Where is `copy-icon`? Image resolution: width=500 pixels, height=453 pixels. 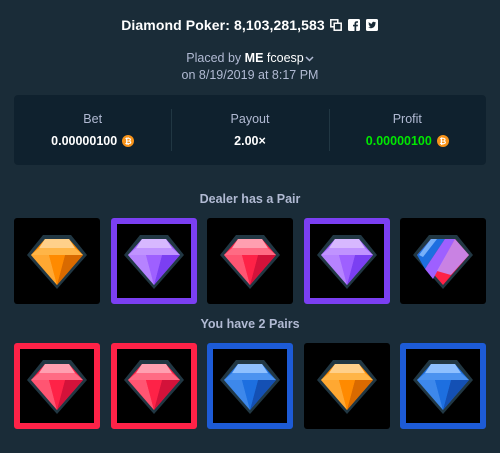 copy-icon is located at coordinates (336, 25).